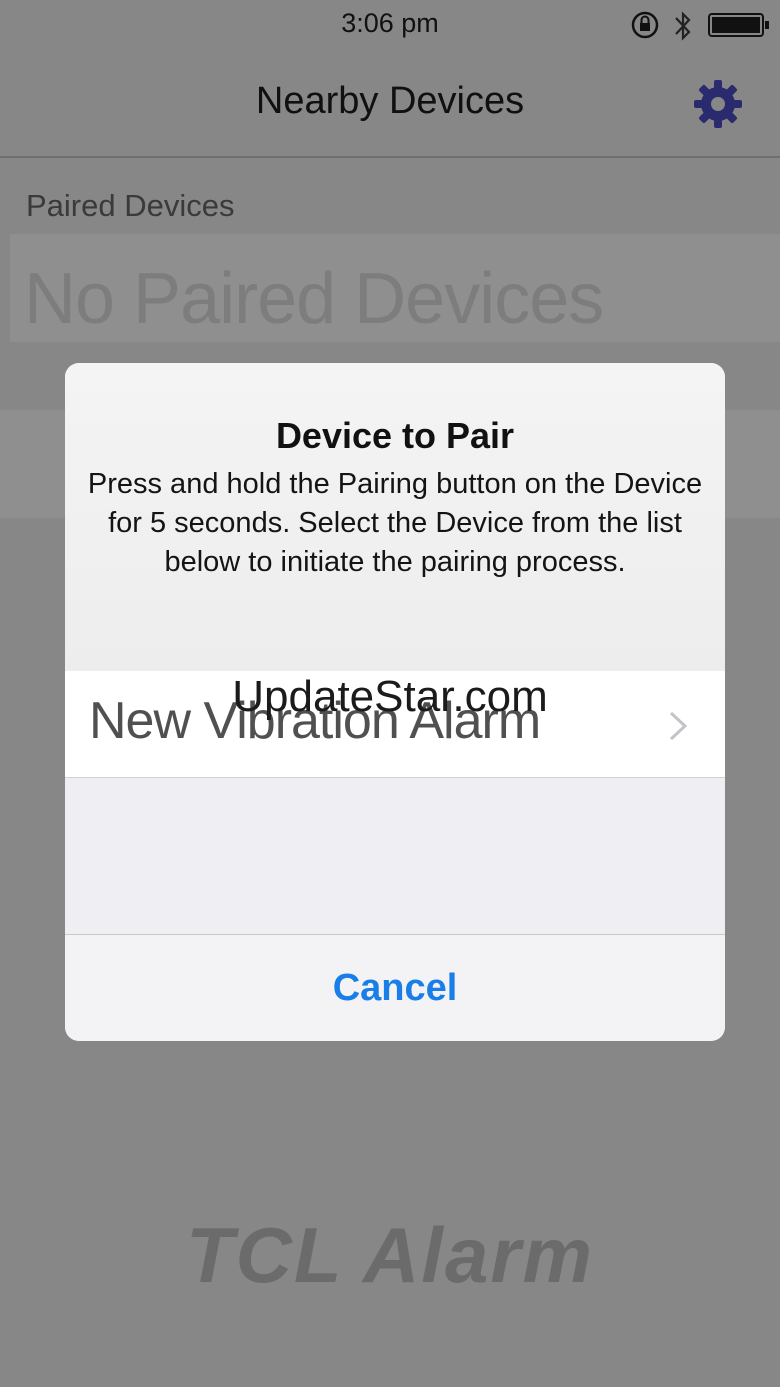 The image size is (780, 1387). Describe the element at coordinates (718, 104) in the screenshot. I see `gear-icon` at that location.